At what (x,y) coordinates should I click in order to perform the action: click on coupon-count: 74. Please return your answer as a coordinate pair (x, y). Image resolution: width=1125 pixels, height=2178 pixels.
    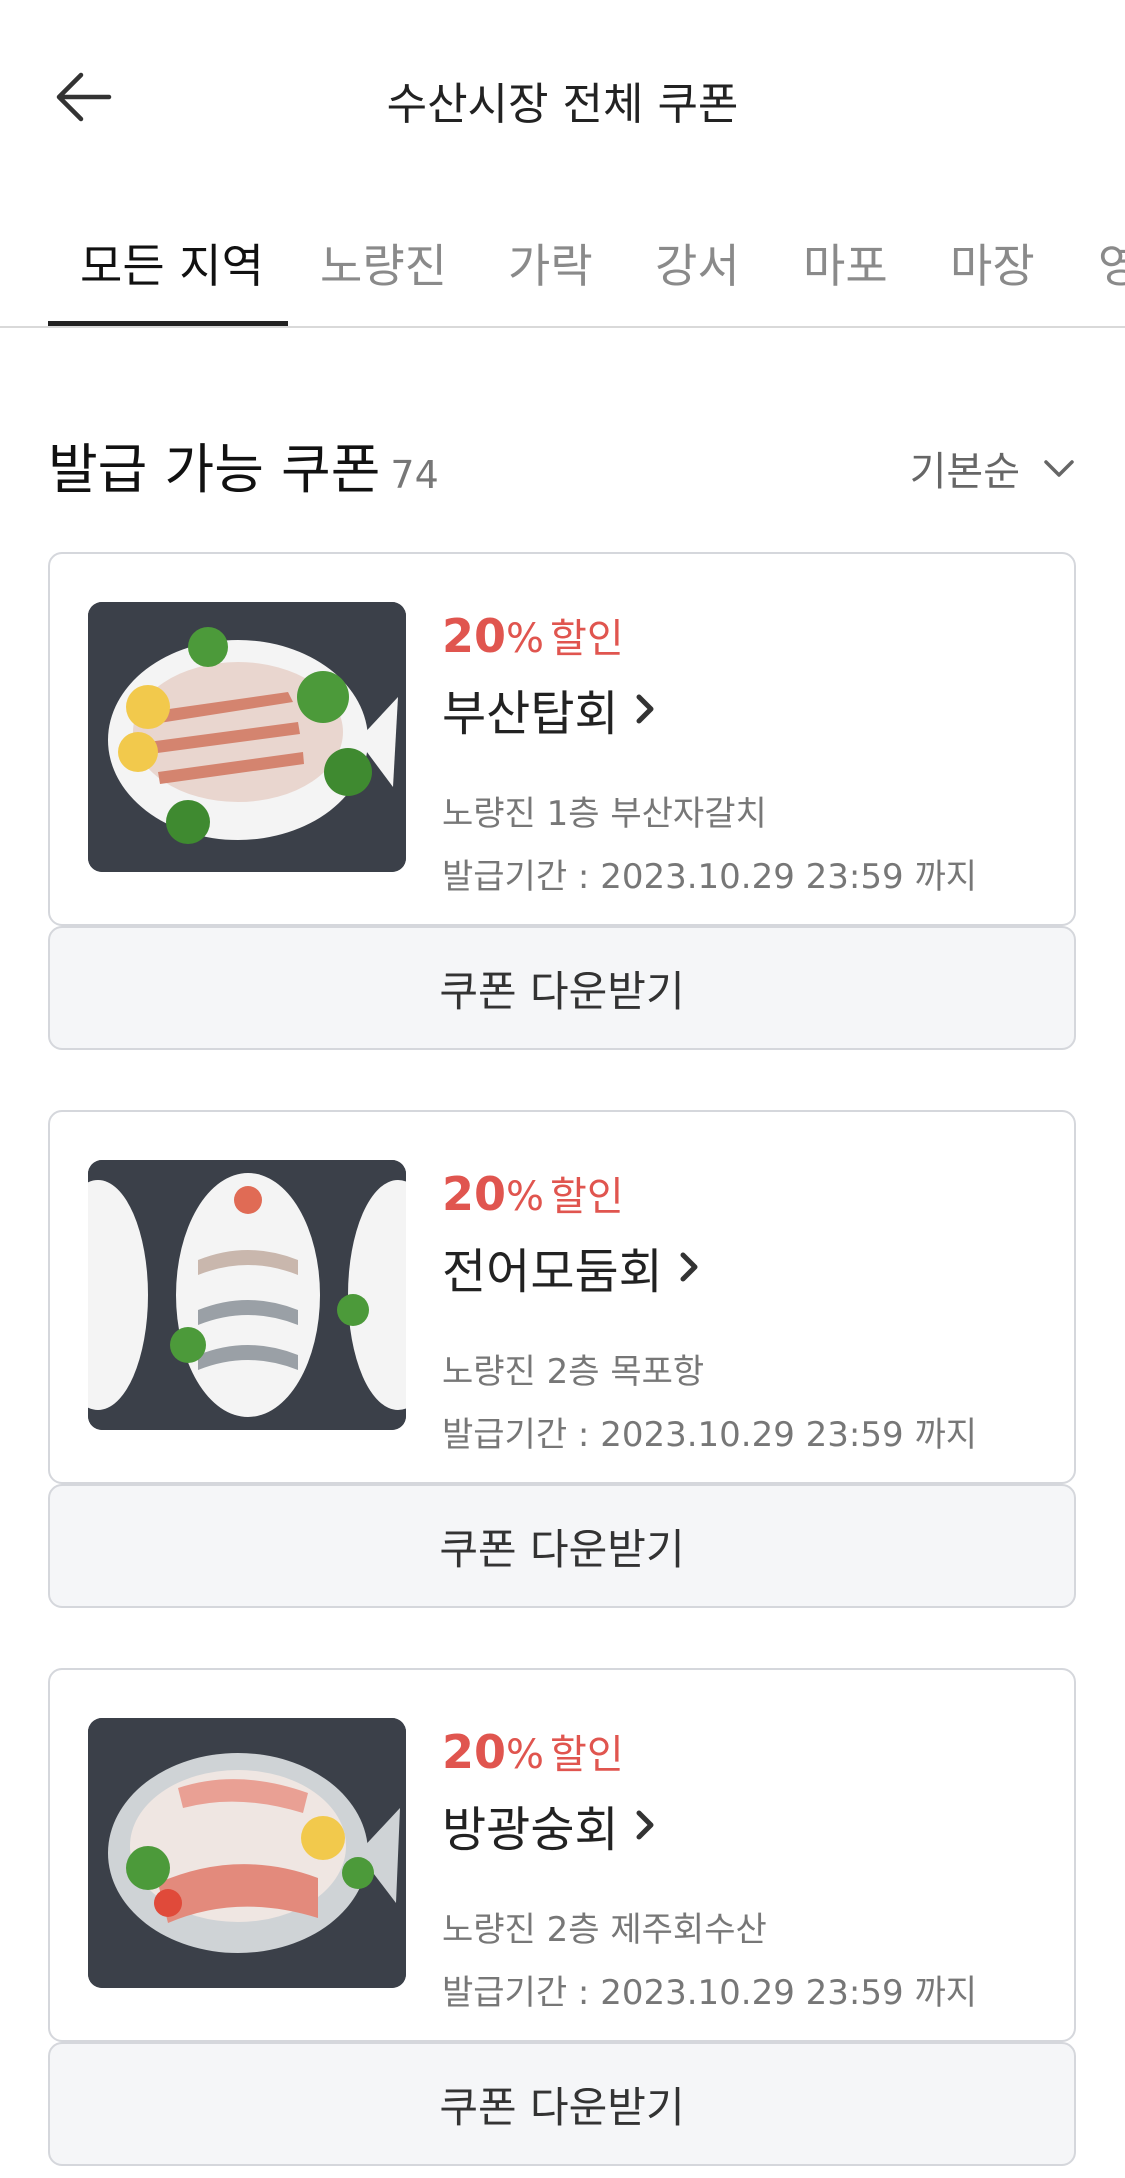
    Looking at the image, I should click on (414, 475).